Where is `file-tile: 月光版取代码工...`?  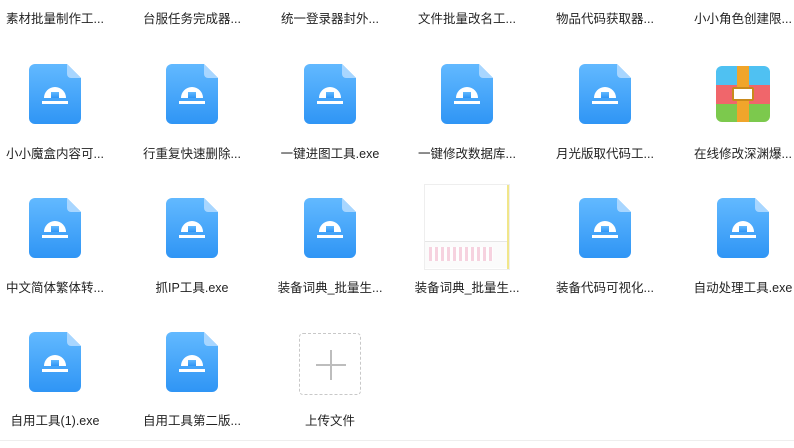 file-tile: 月光版取代码工... is located at coordinates (605, 120).